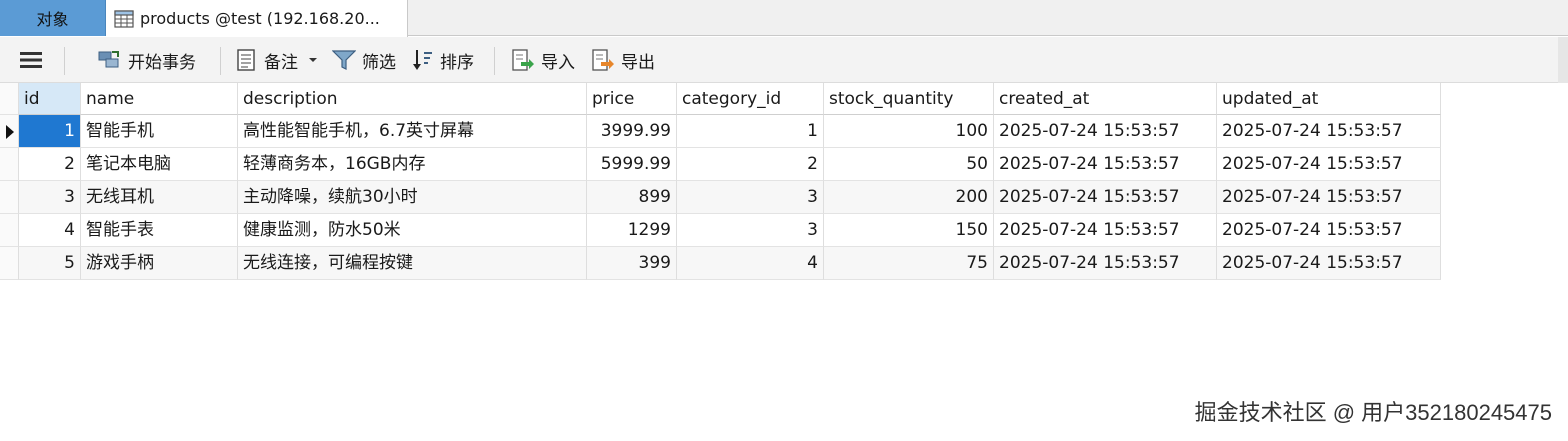 Image resolution: width=1568 pixels, height=441 pixels. Describe the element at coordinates (412, 263) in the screenshot. I see `cell-description: 无线连接，可编程按键` at that location.